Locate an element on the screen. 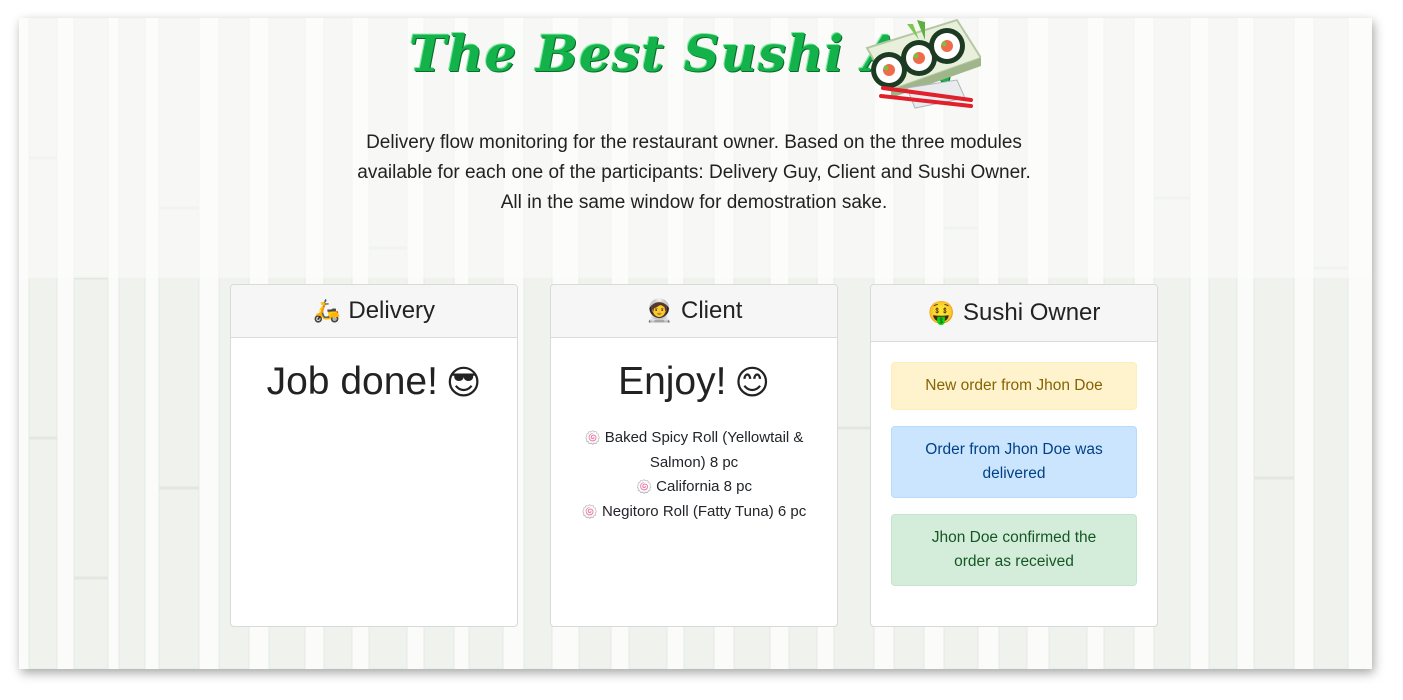  list-item: 🍥 California 8 pc is located at coordinates (694, 487).